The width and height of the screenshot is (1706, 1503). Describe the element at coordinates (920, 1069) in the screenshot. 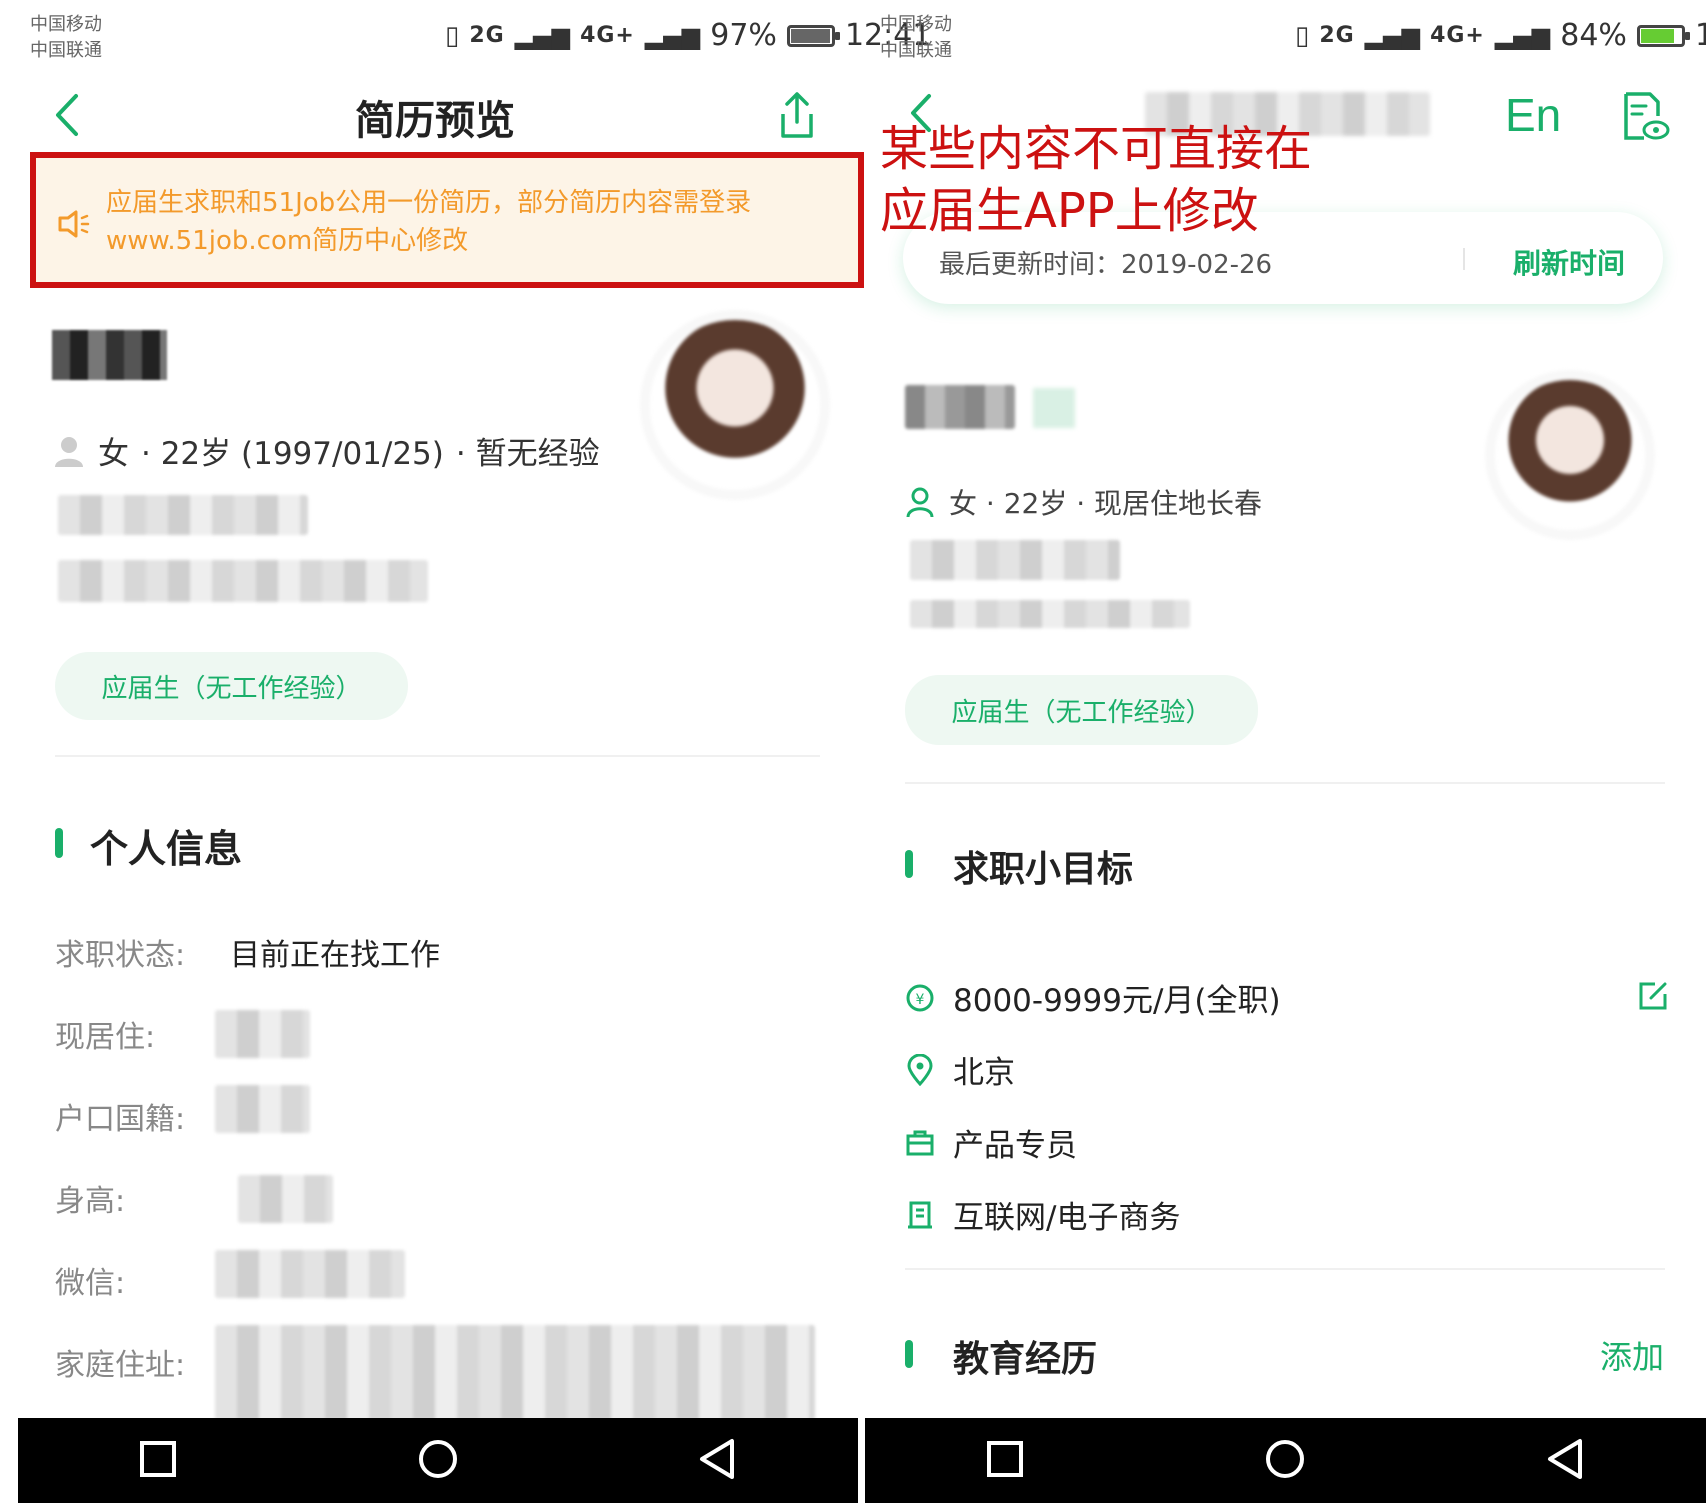

I see `location-icon` at that location.